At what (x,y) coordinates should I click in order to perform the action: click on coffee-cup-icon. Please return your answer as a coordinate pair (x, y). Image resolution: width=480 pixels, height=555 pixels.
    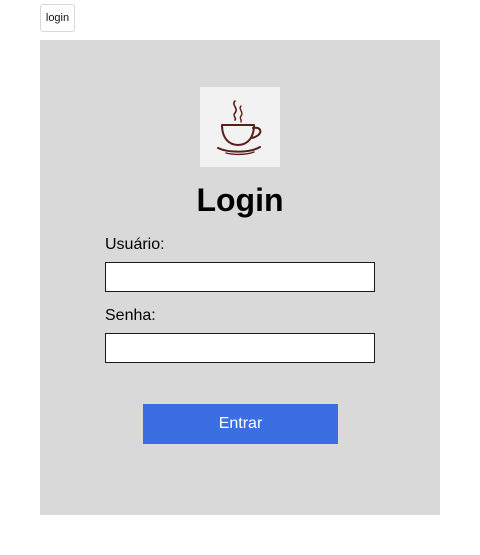
    Looking at the image, I should click on (239, 128).